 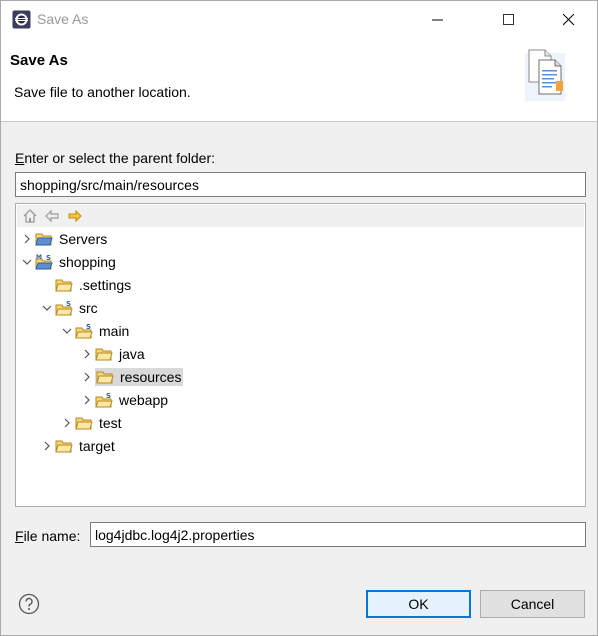 I want to click on tree-item-label: test, so click(x=110, y=423).